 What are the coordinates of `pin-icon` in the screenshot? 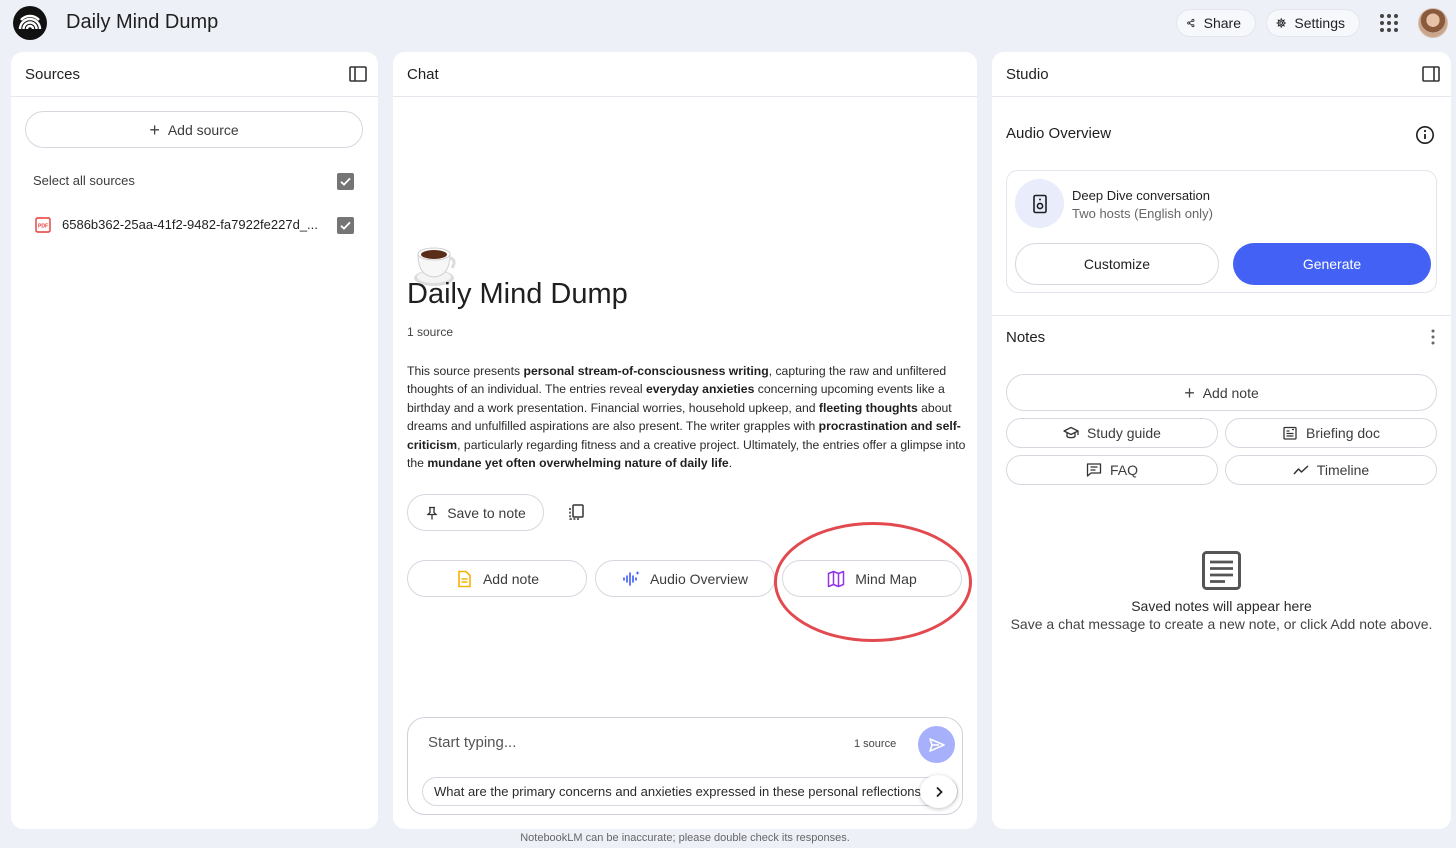 It's located at (432, 512).